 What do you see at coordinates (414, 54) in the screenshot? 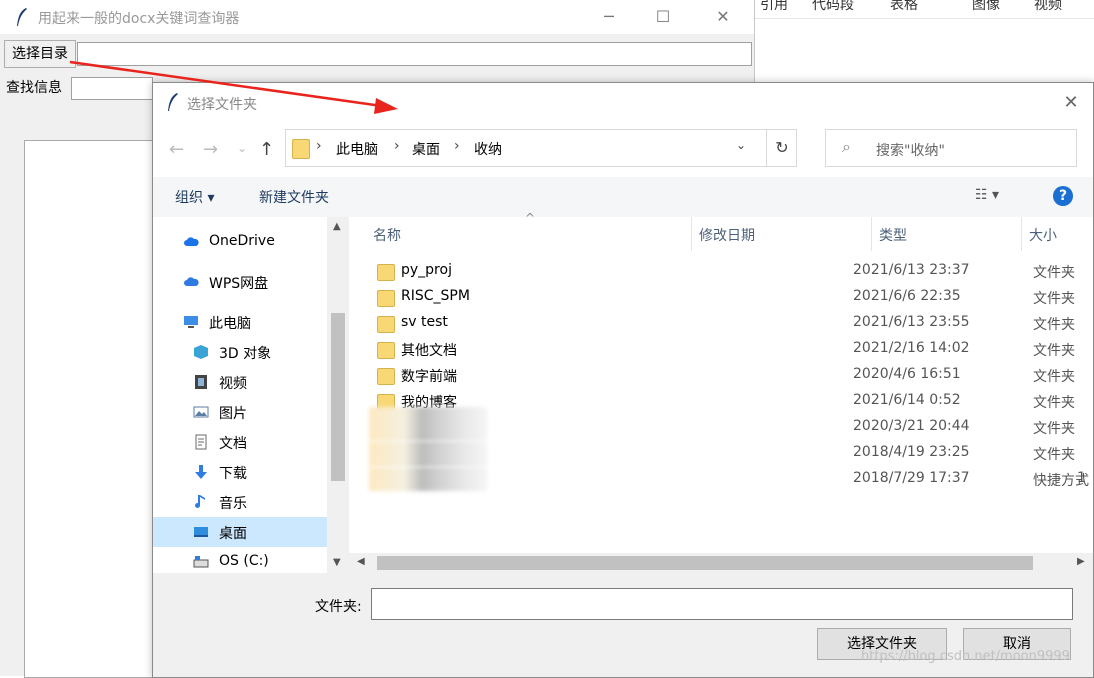
I see `directory-entry` at bounding box center [414, 54].